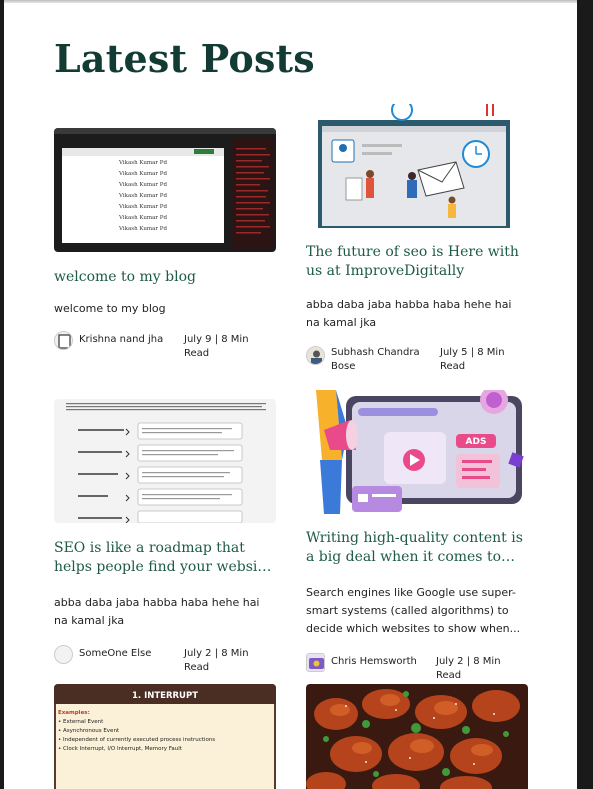  What do you see at coordinates (165, 348) in the screenshot?
I see `post-meta: Krishna nand jha July 9 | 8 Min Read` at bounding box center [165, 348].